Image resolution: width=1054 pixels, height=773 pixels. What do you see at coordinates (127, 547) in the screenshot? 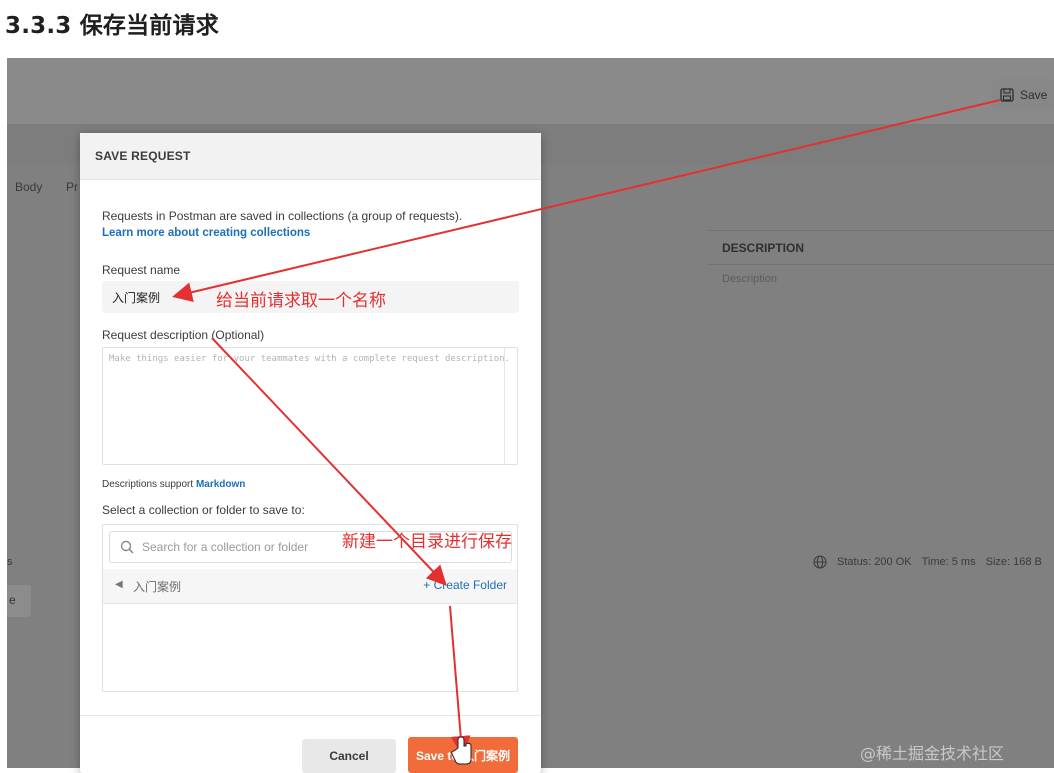
I see `search-icon` at bounding box center [127, 547].